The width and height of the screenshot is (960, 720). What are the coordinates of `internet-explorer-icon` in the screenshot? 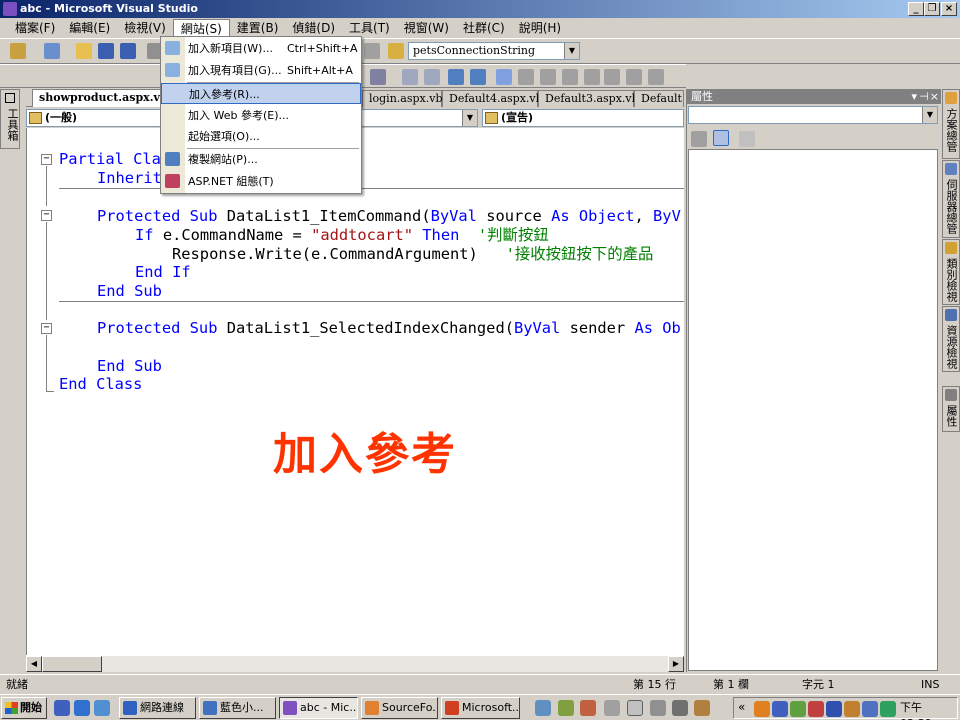 It's located at (82, 708).